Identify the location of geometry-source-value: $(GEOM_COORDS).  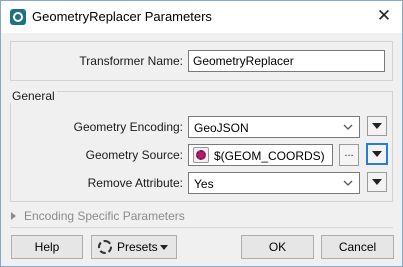
(269, 156).